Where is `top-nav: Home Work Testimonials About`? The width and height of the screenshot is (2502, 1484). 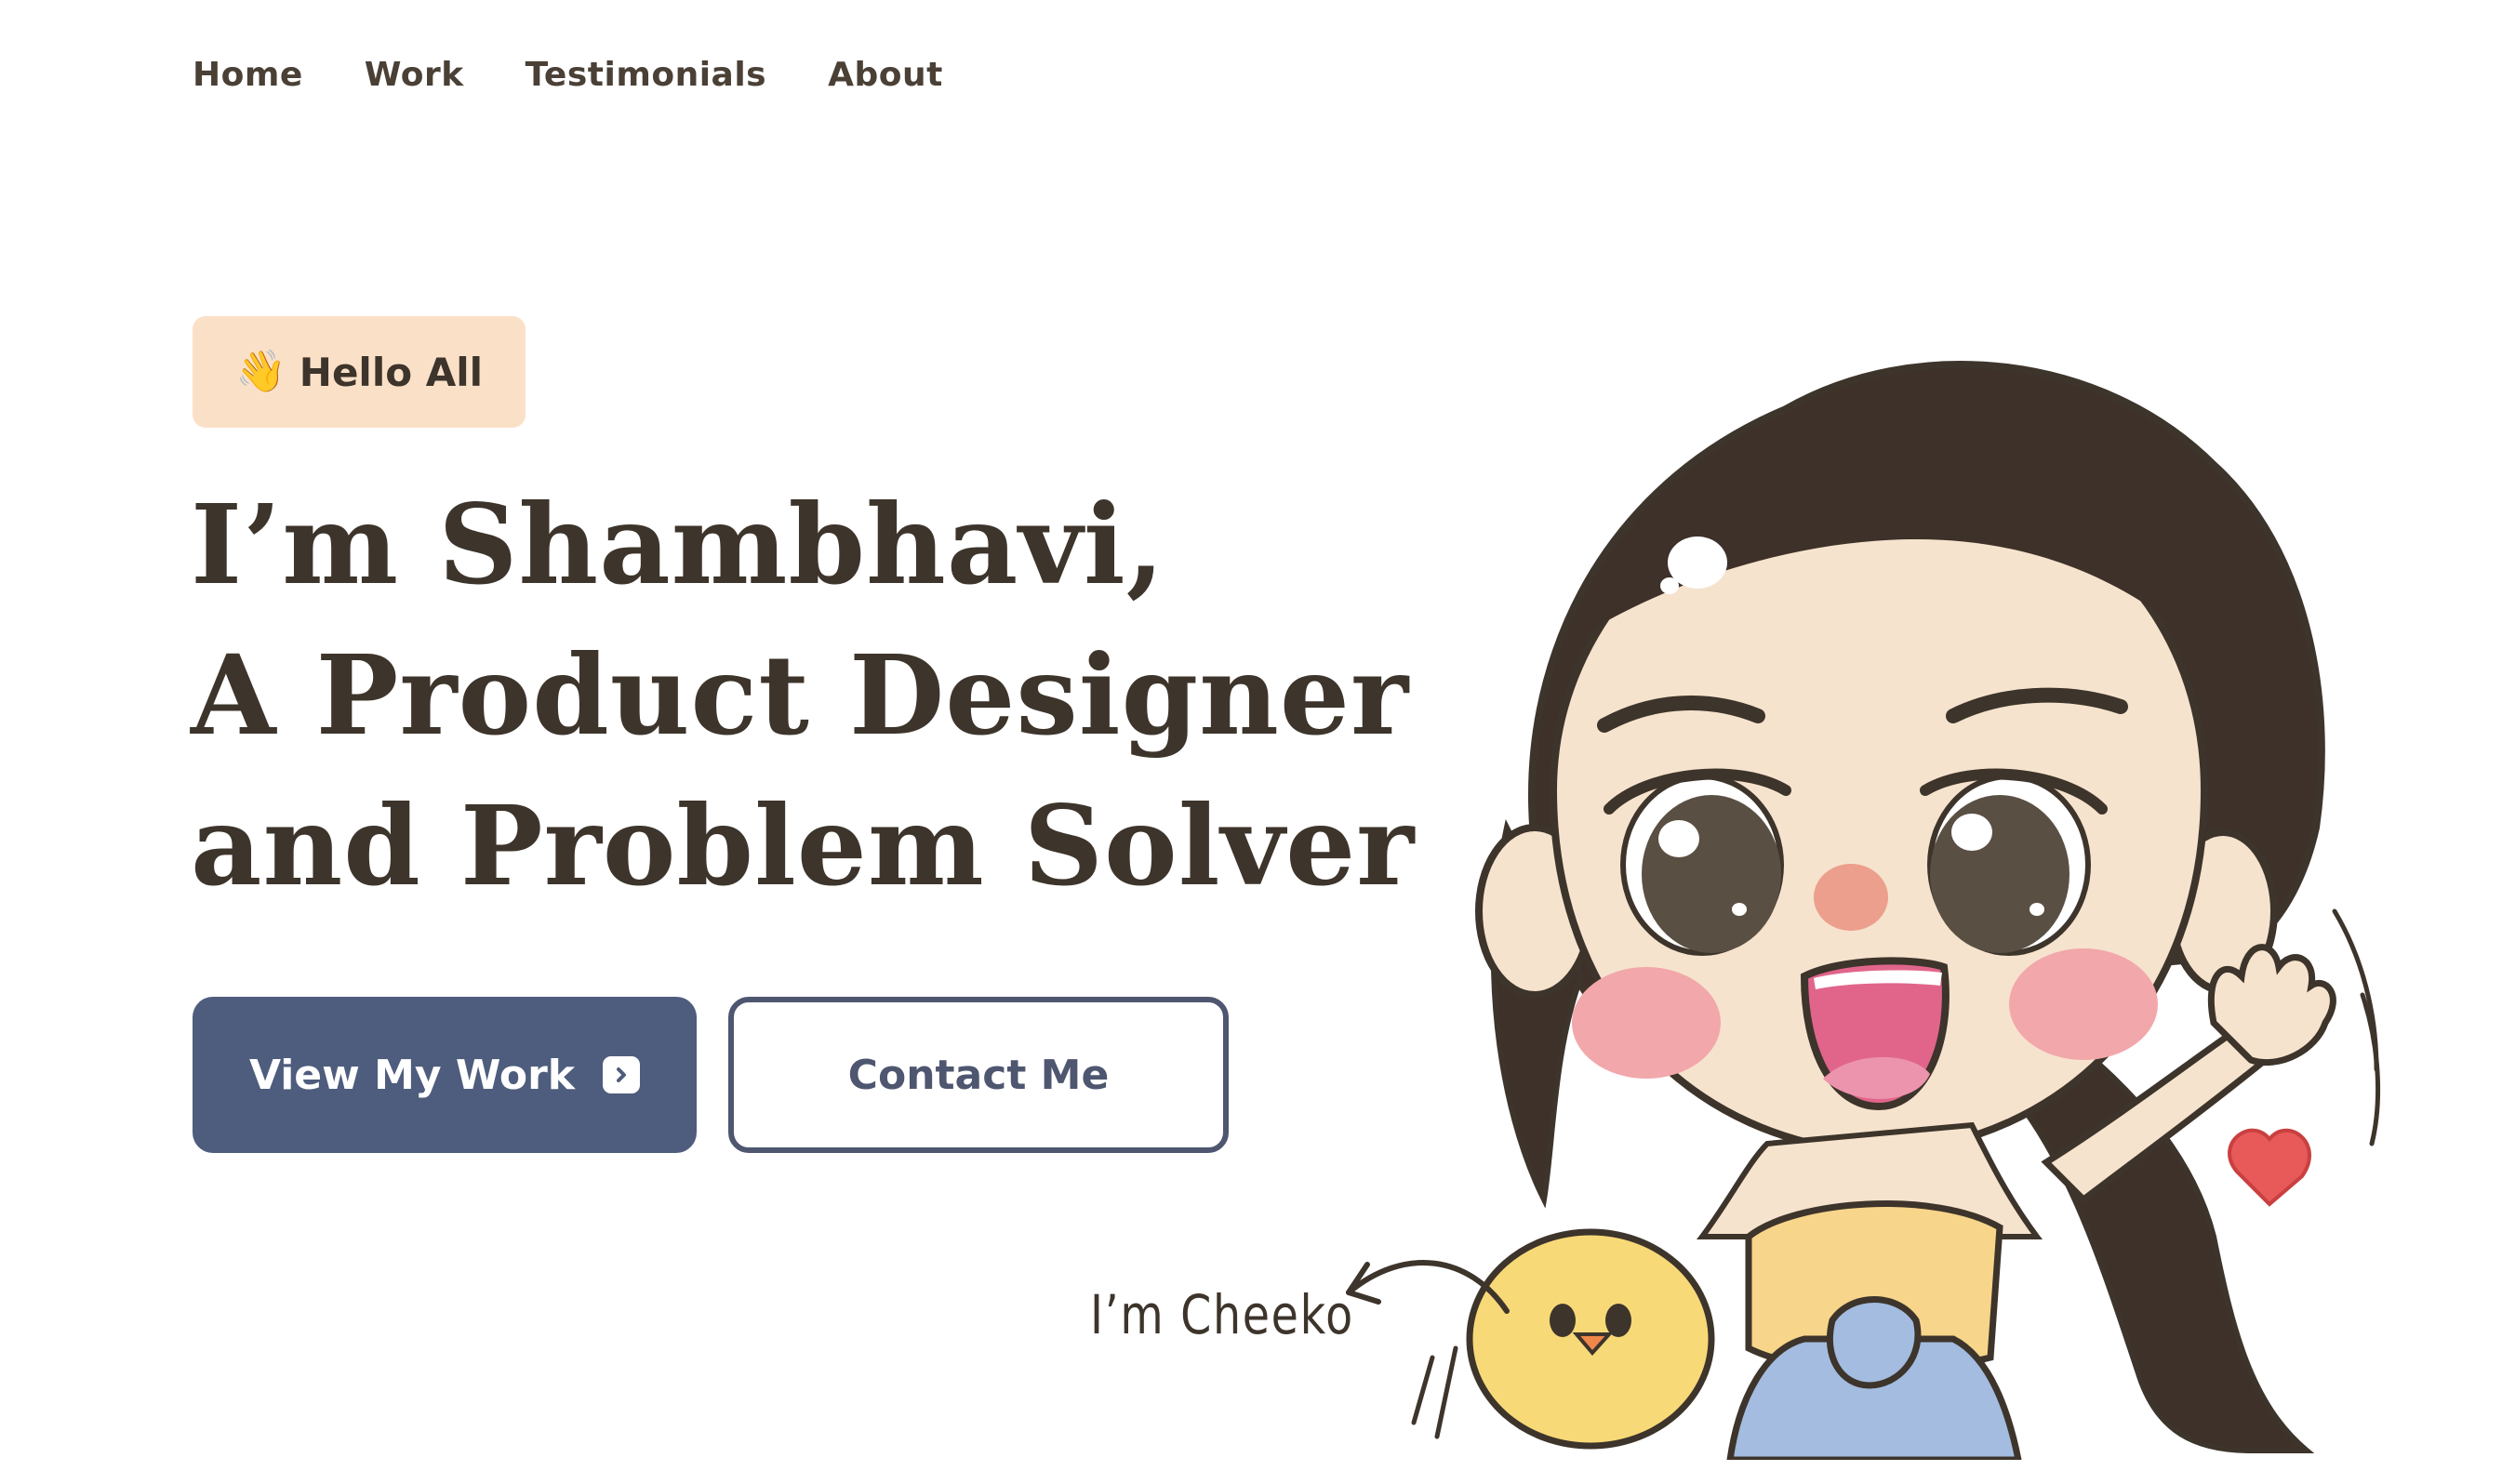 top-nav: Home Work Testimonials About is located at coordinates (568, 75).